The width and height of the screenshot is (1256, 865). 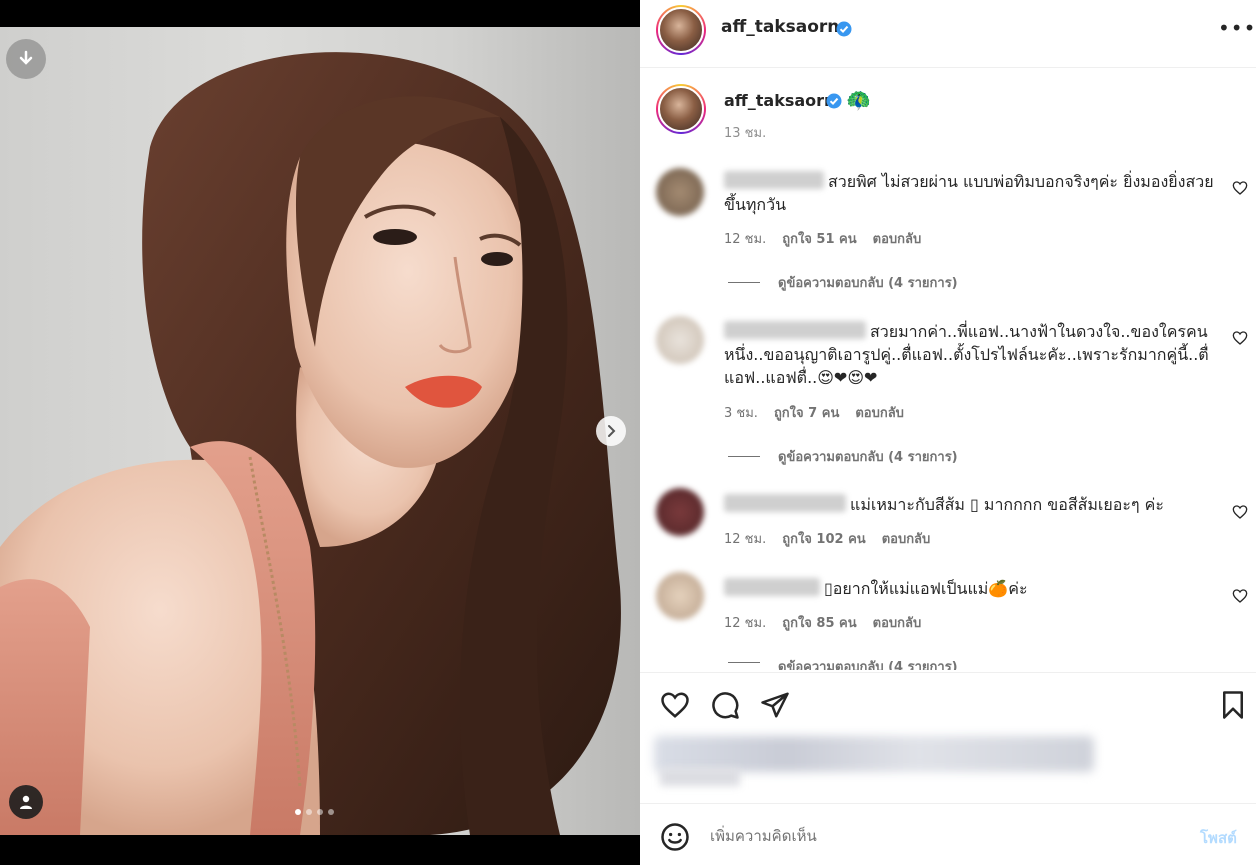 I want to click on comment-meta: 12 ชม. ถูกใจ 102 คน ตอบกลับ, so click(x=827, y=538).